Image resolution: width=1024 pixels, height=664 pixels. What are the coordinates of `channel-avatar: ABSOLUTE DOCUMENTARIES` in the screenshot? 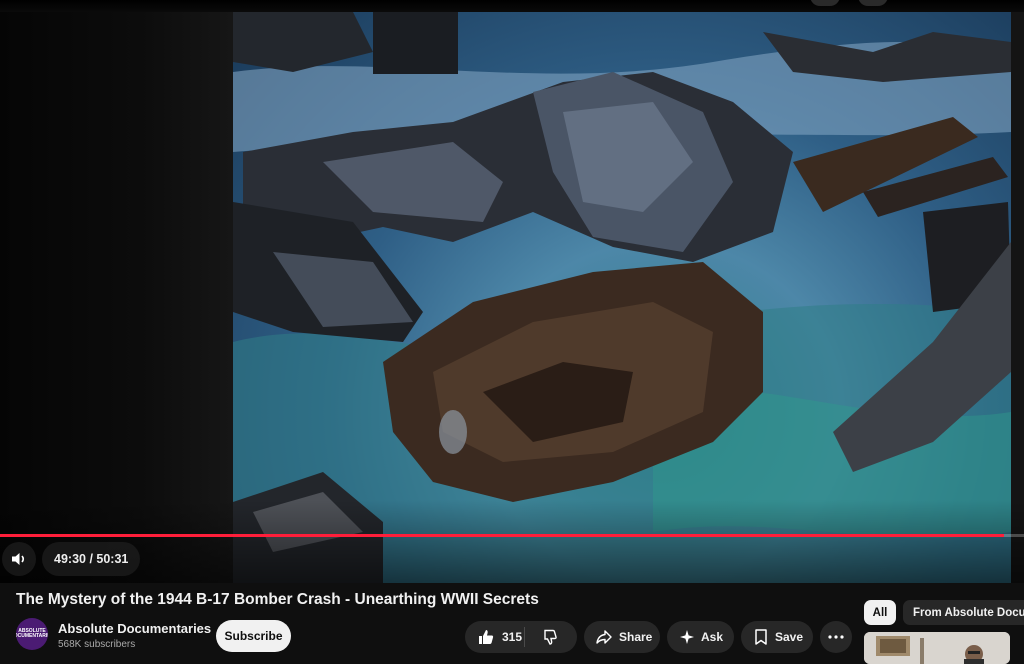 It's located at (32, 634).